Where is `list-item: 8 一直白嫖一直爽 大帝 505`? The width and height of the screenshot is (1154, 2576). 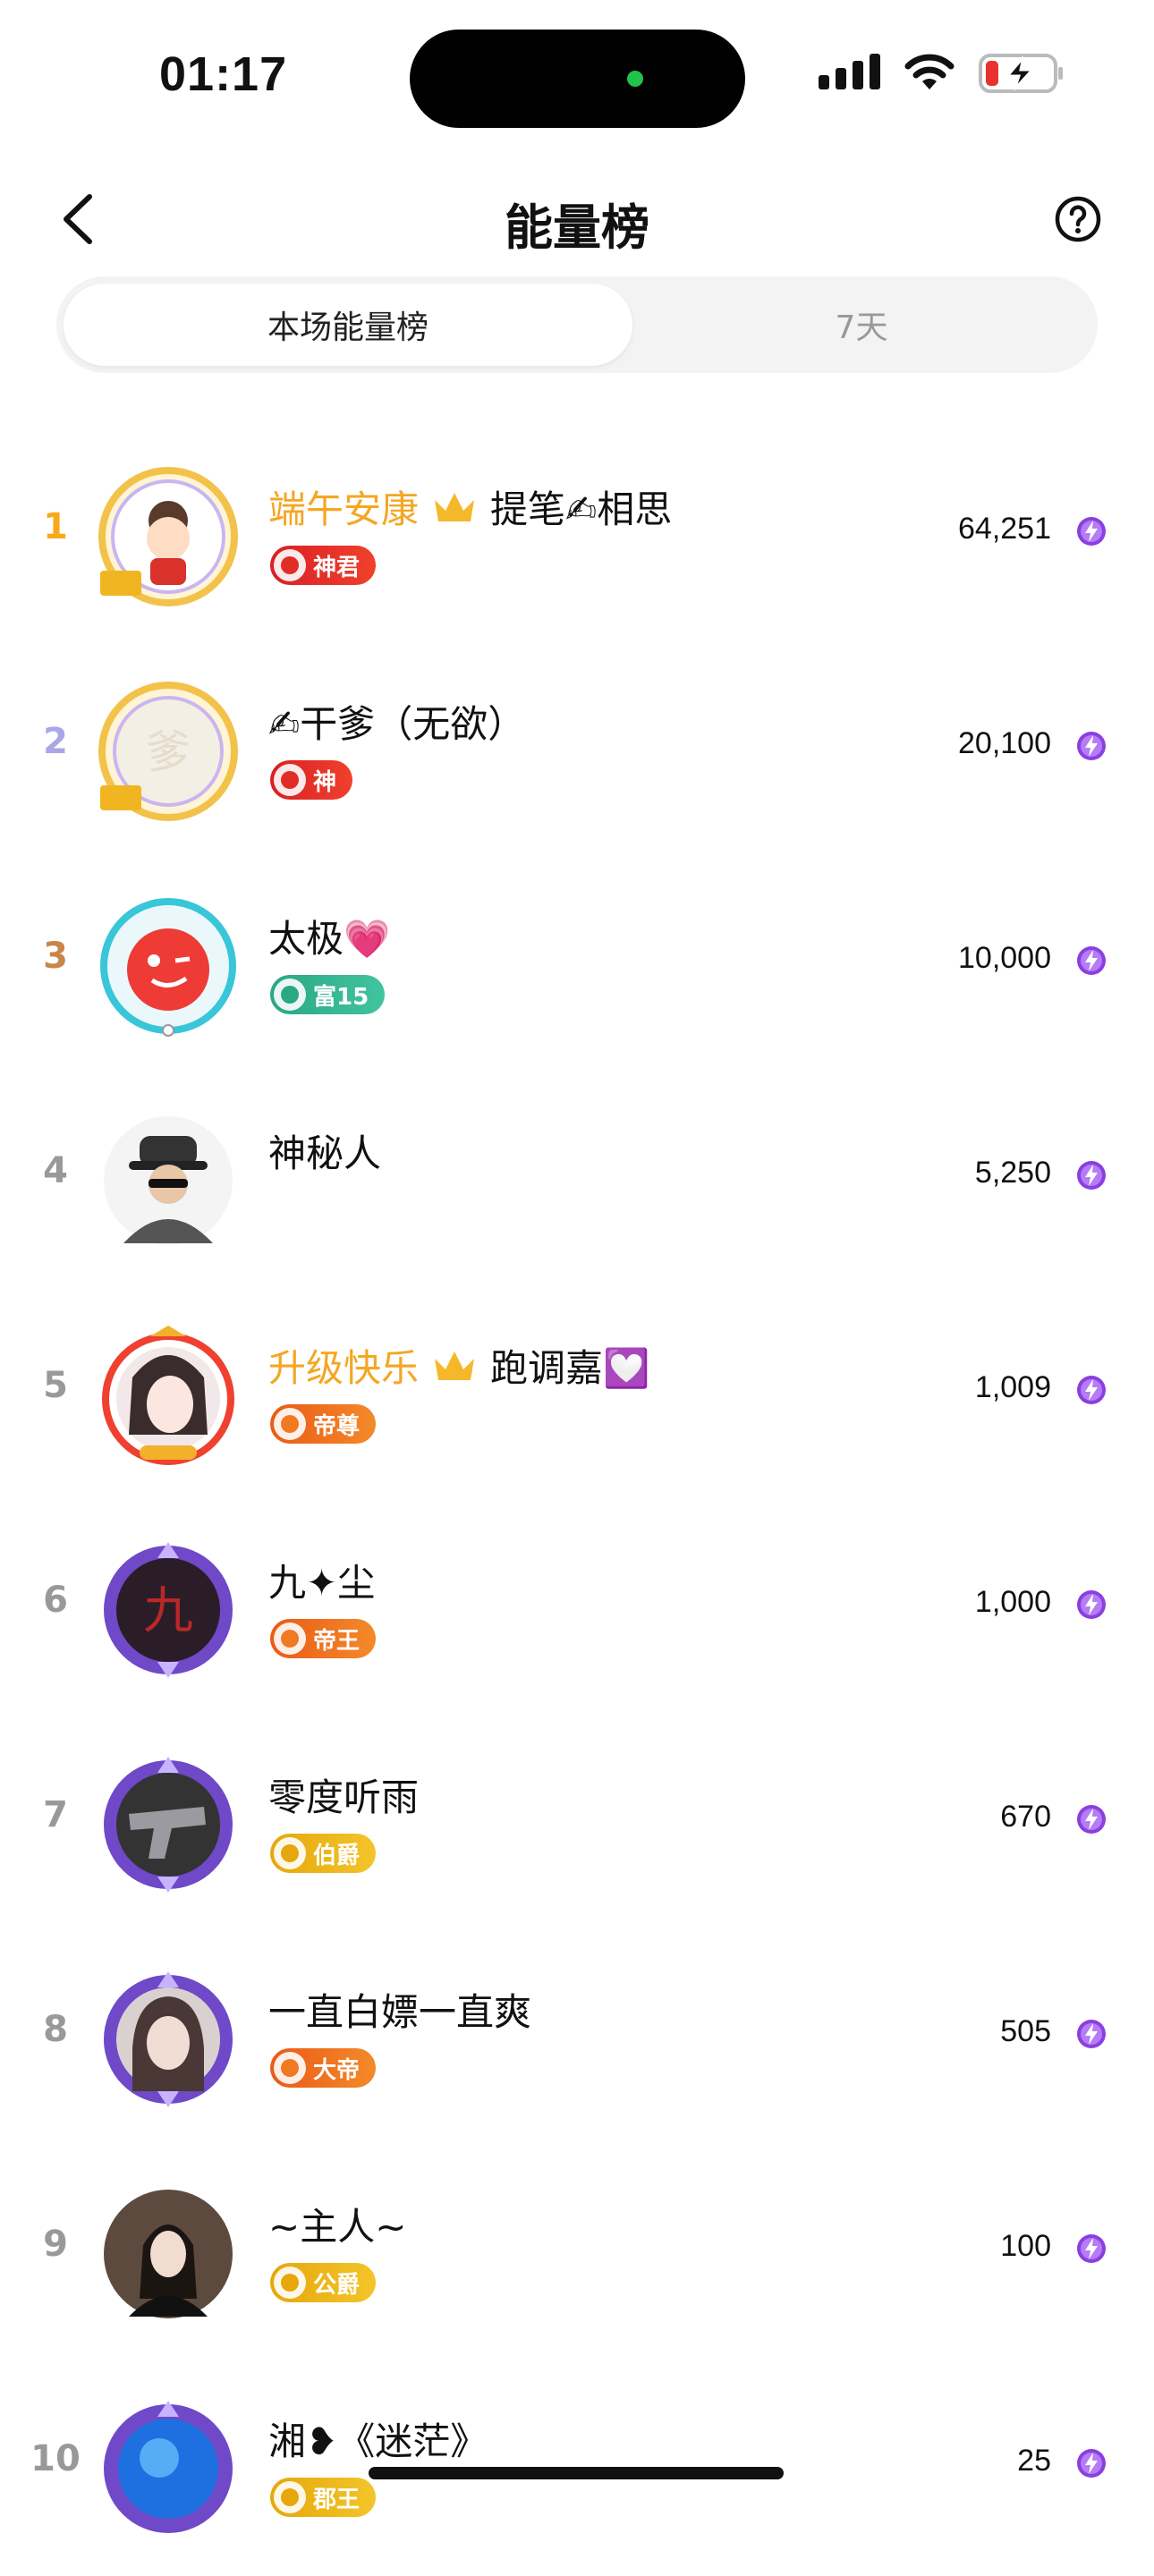
list-item: 8 一直白嫖一直爽 大帝 505 is located at coordinates (577, 2039).